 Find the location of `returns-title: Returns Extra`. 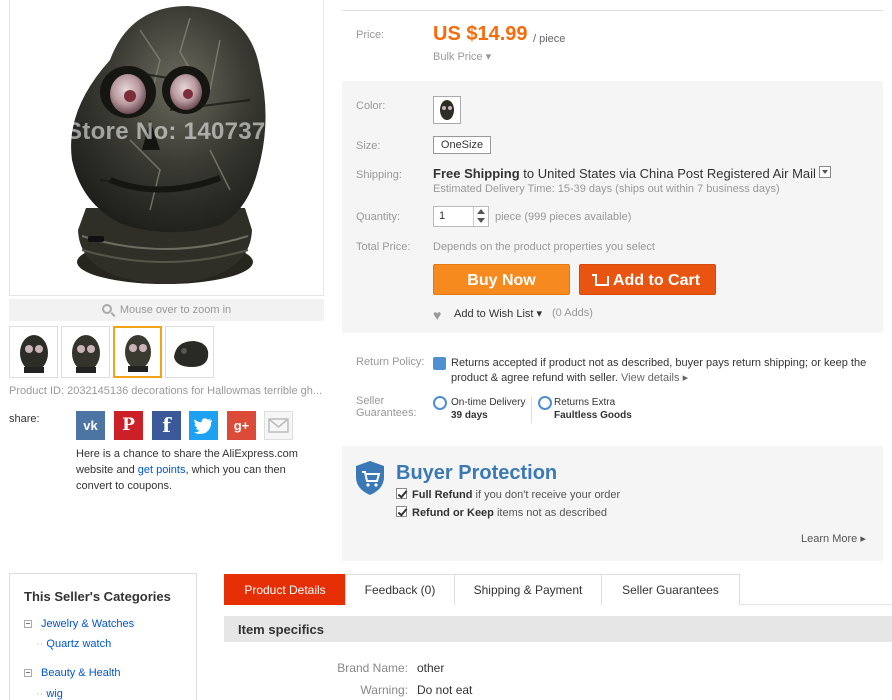

returns-title: Returns Extra is located at coordinates (585, 402).